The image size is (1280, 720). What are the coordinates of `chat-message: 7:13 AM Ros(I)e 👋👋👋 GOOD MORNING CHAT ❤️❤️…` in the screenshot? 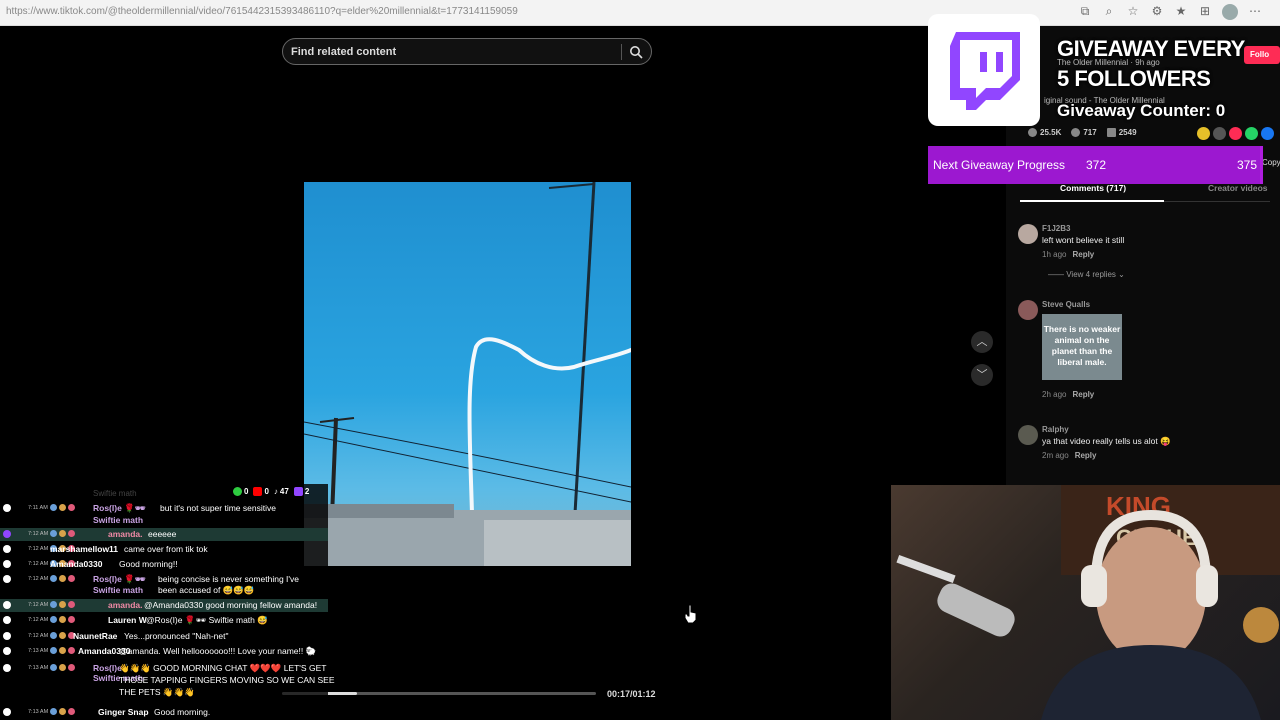 It's located at (167, 682).